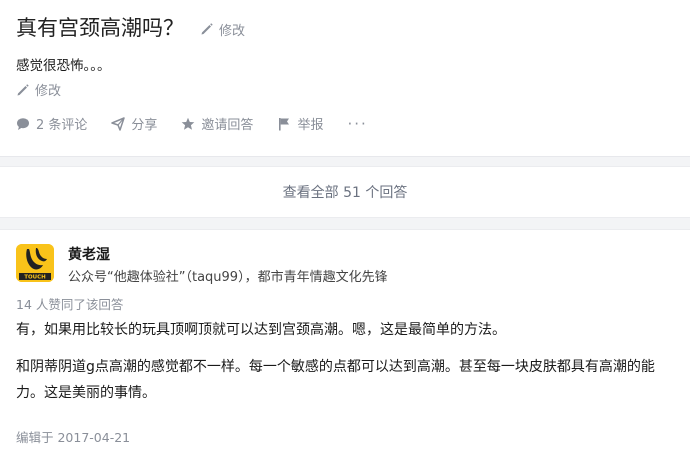 This screenshot has width=690, height=457. I want to click on comments-label: 2 条评论, so click(62, 125).